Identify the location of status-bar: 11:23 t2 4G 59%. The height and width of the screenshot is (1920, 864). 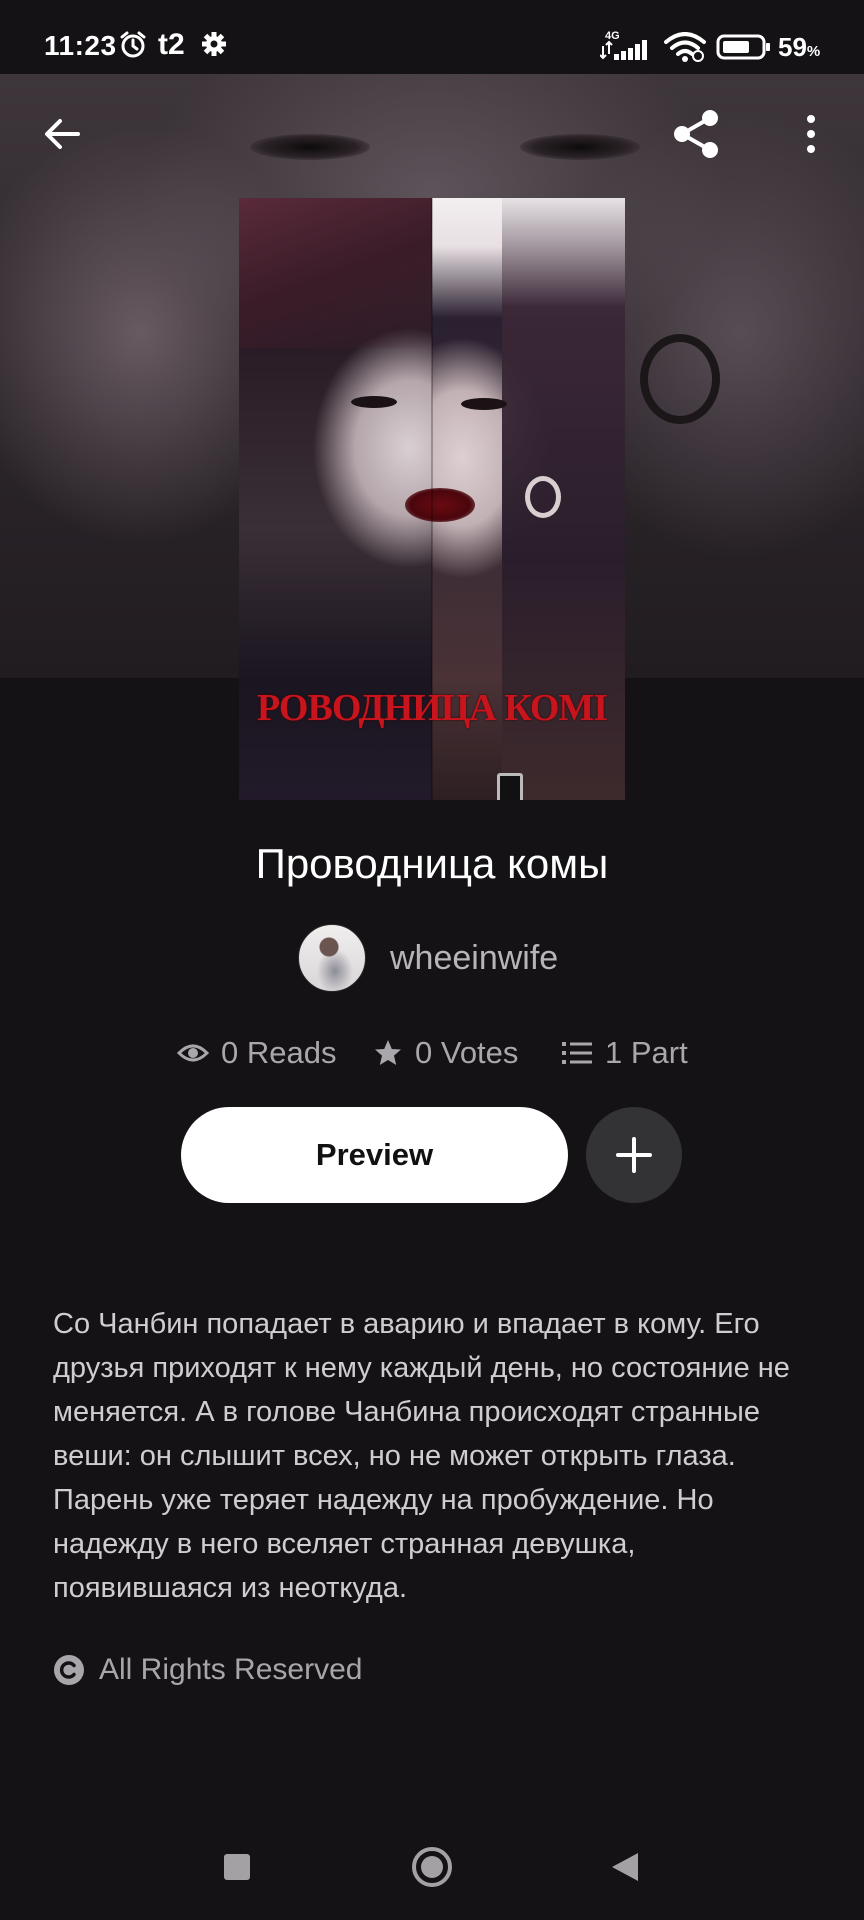
(432, 37).